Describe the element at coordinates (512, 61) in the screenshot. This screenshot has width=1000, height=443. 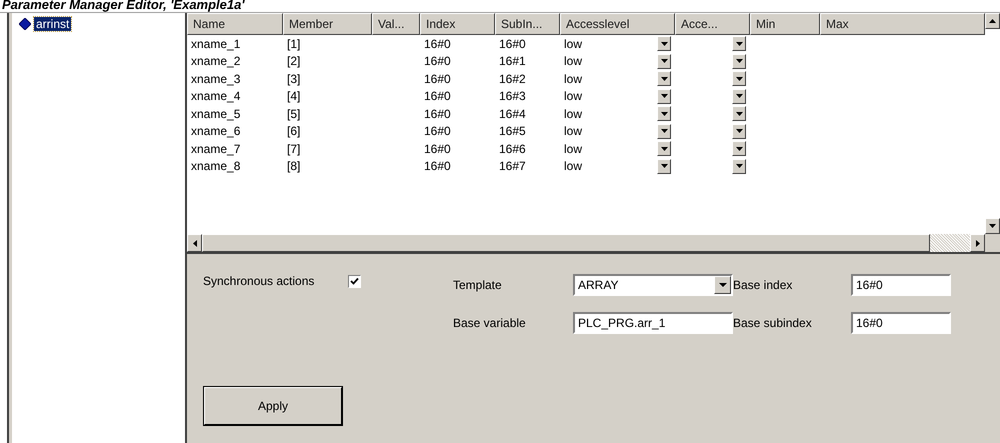
I see `table-cell: 16#1` at that location.